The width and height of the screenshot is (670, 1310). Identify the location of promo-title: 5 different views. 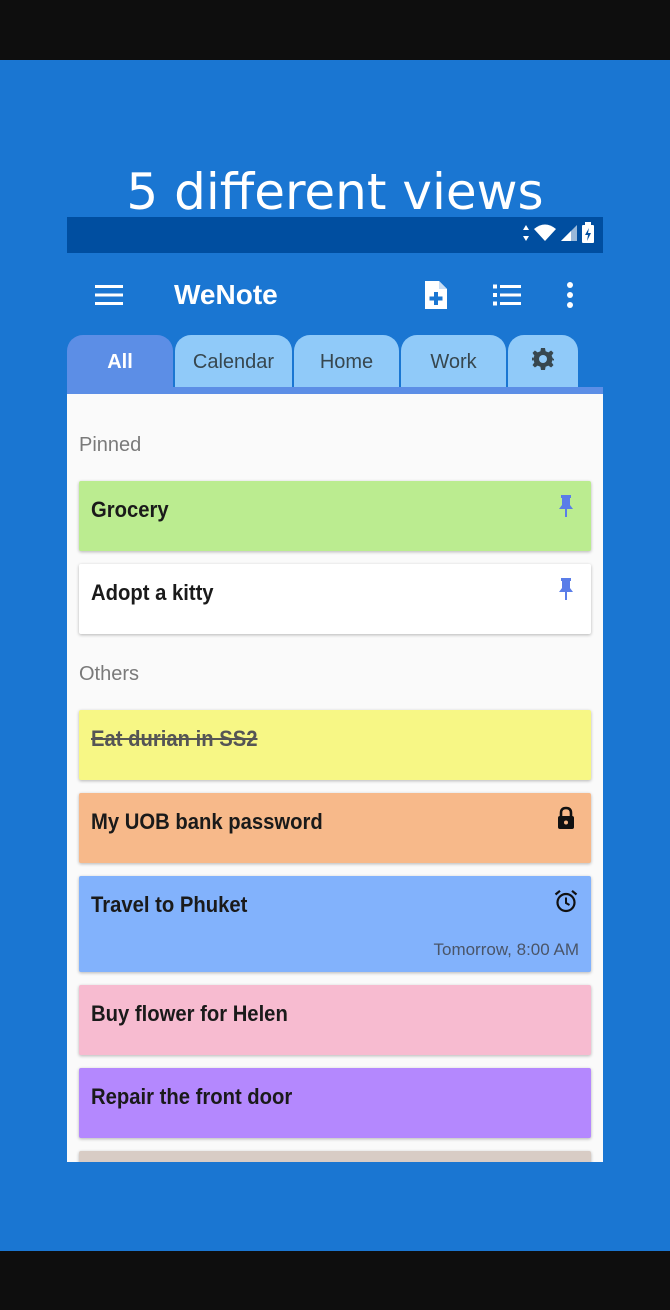
(335, 192).